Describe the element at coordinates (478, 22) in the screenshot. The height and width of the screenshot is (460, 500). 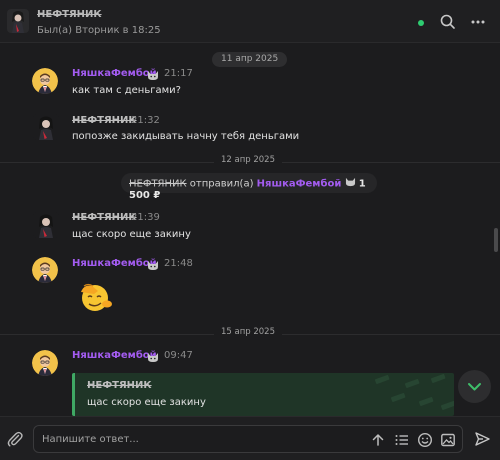
I see `more-vertical-icon` at that location.